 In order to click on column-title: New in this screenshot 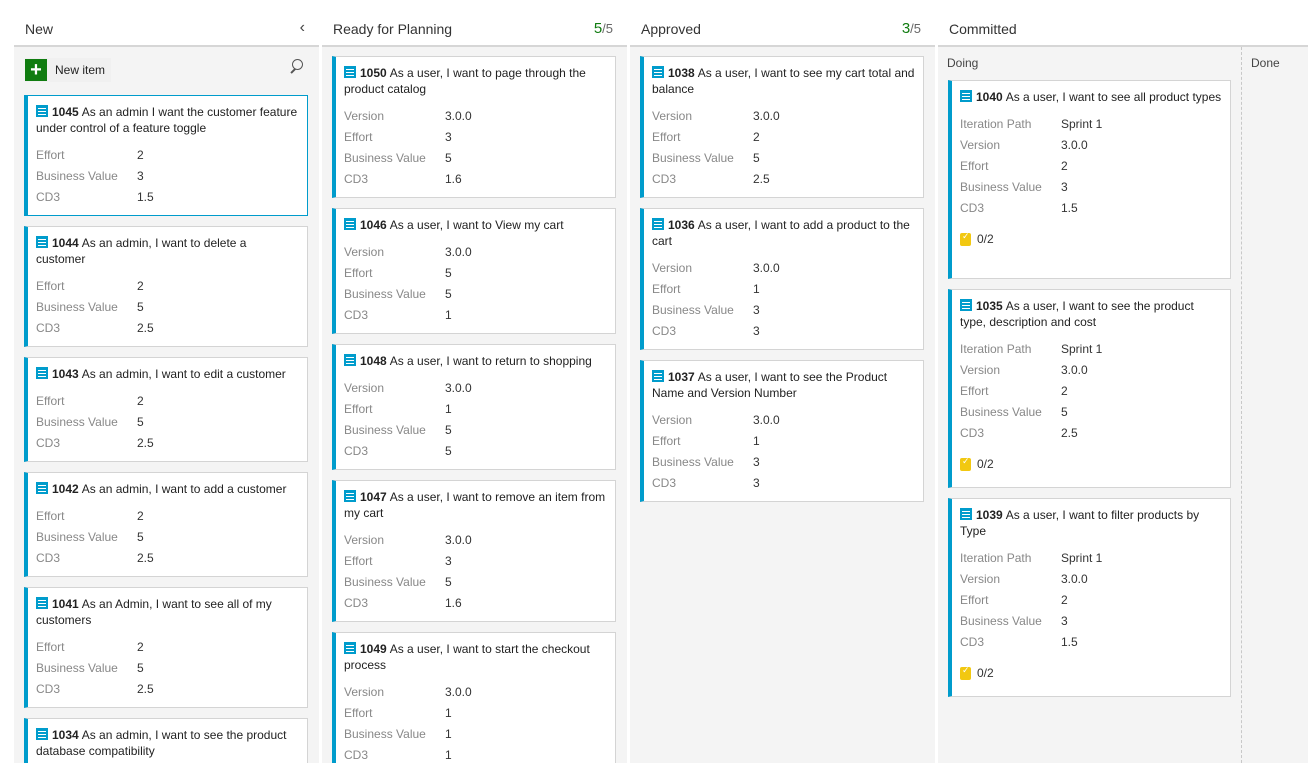, I will do `click(39, 29)`.